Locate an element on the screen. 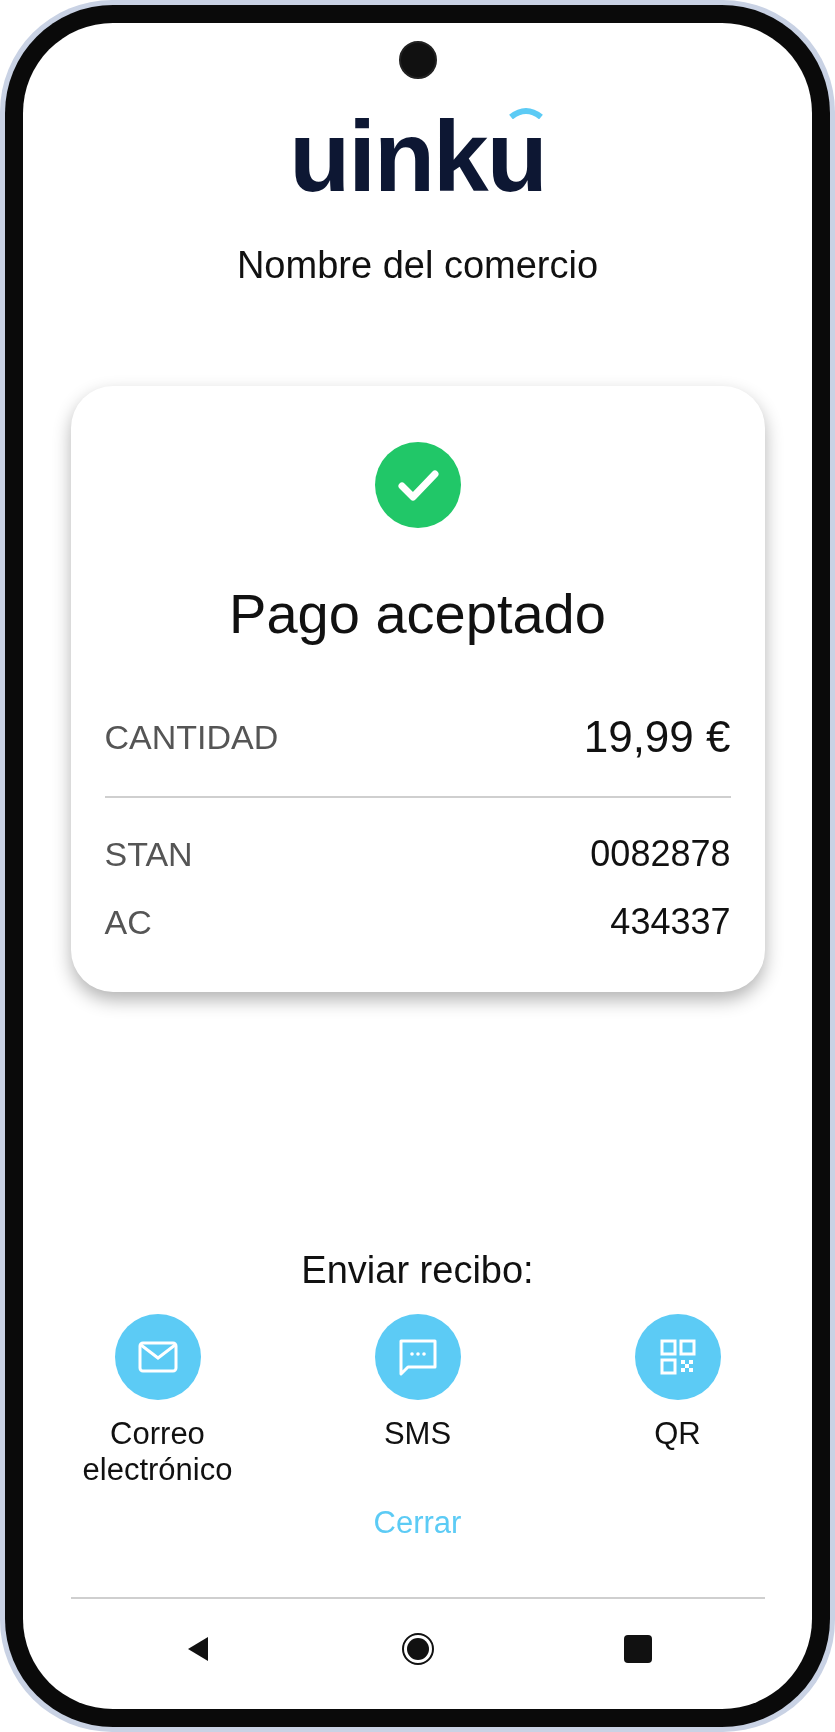  logo: uinku is located at coordinates (417, 156).